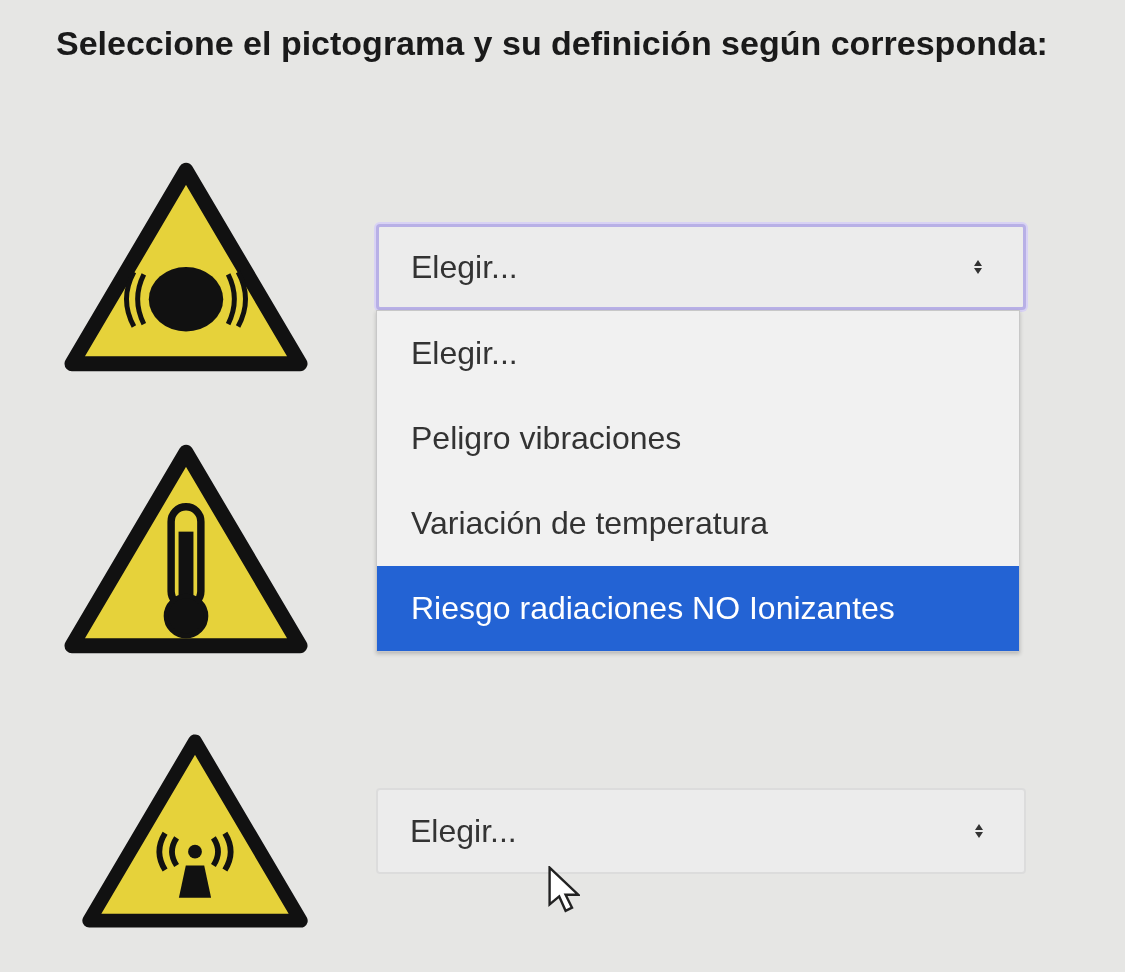 This screenshot has width=1125, height=972. I want to click on dropdown-option: Variación de temperatura, so click(698, 523).